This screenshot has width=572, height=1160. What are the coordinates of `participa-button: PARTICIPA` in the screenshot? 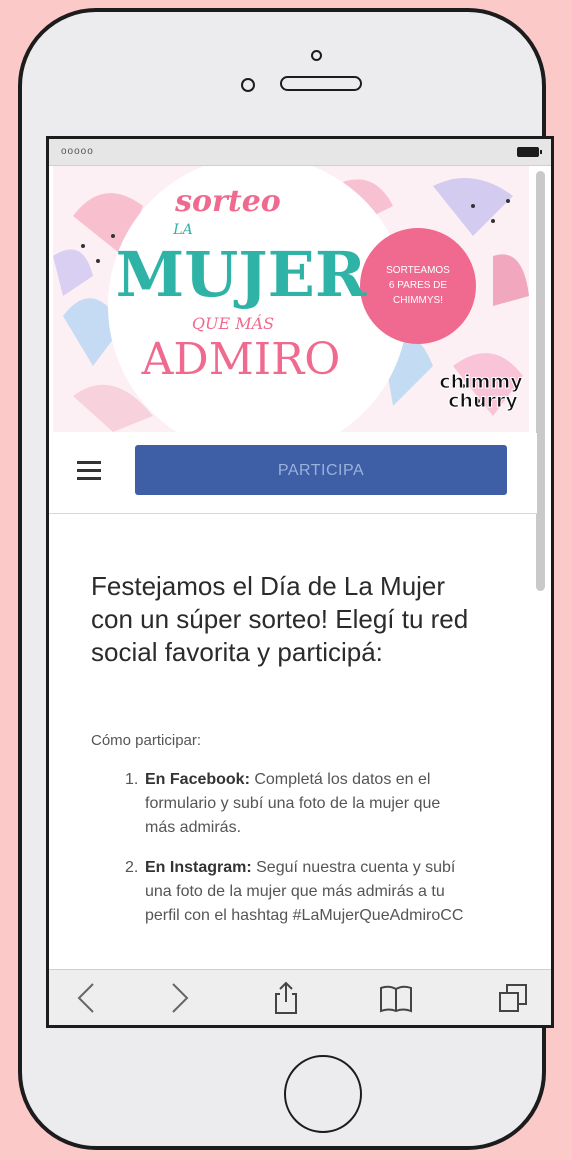 It's located at (321, 470).